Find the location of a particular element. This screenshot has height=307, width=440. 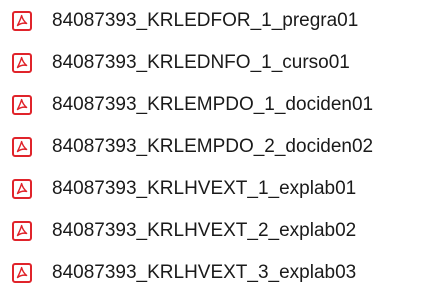

file-item-curso01: 84087393_KRLEDNFO_1_curso01 is located at coordinates (181, 63).